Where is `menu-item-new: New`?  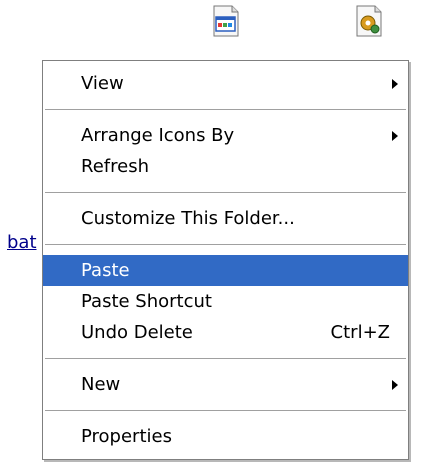 menu-item-new: New is located at coordinates (225, 384).